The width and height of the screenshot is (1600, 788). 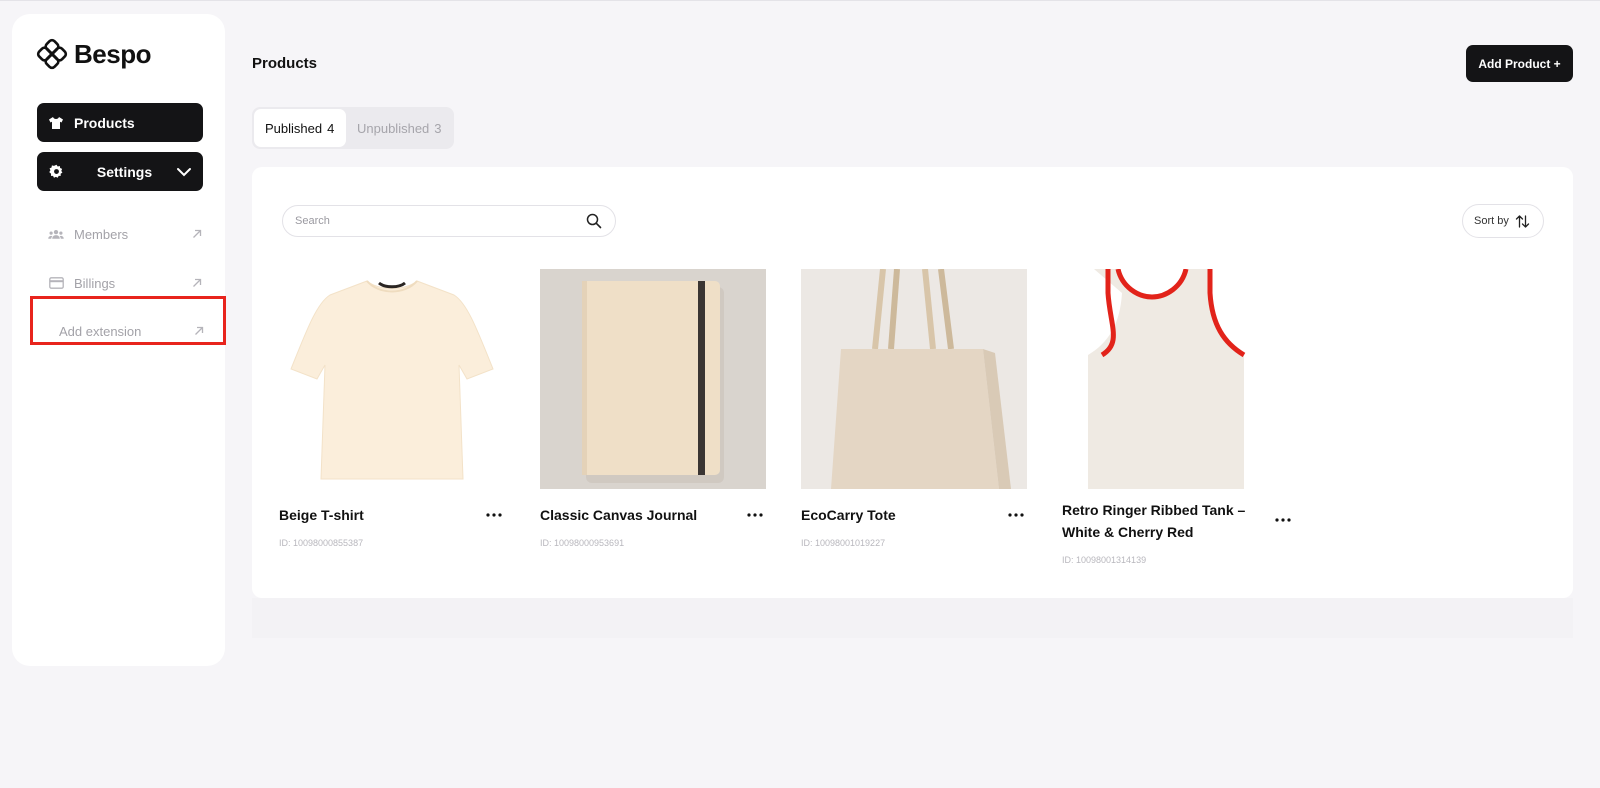 I want to click on tab-count: 4, so click(x=331, y=128).